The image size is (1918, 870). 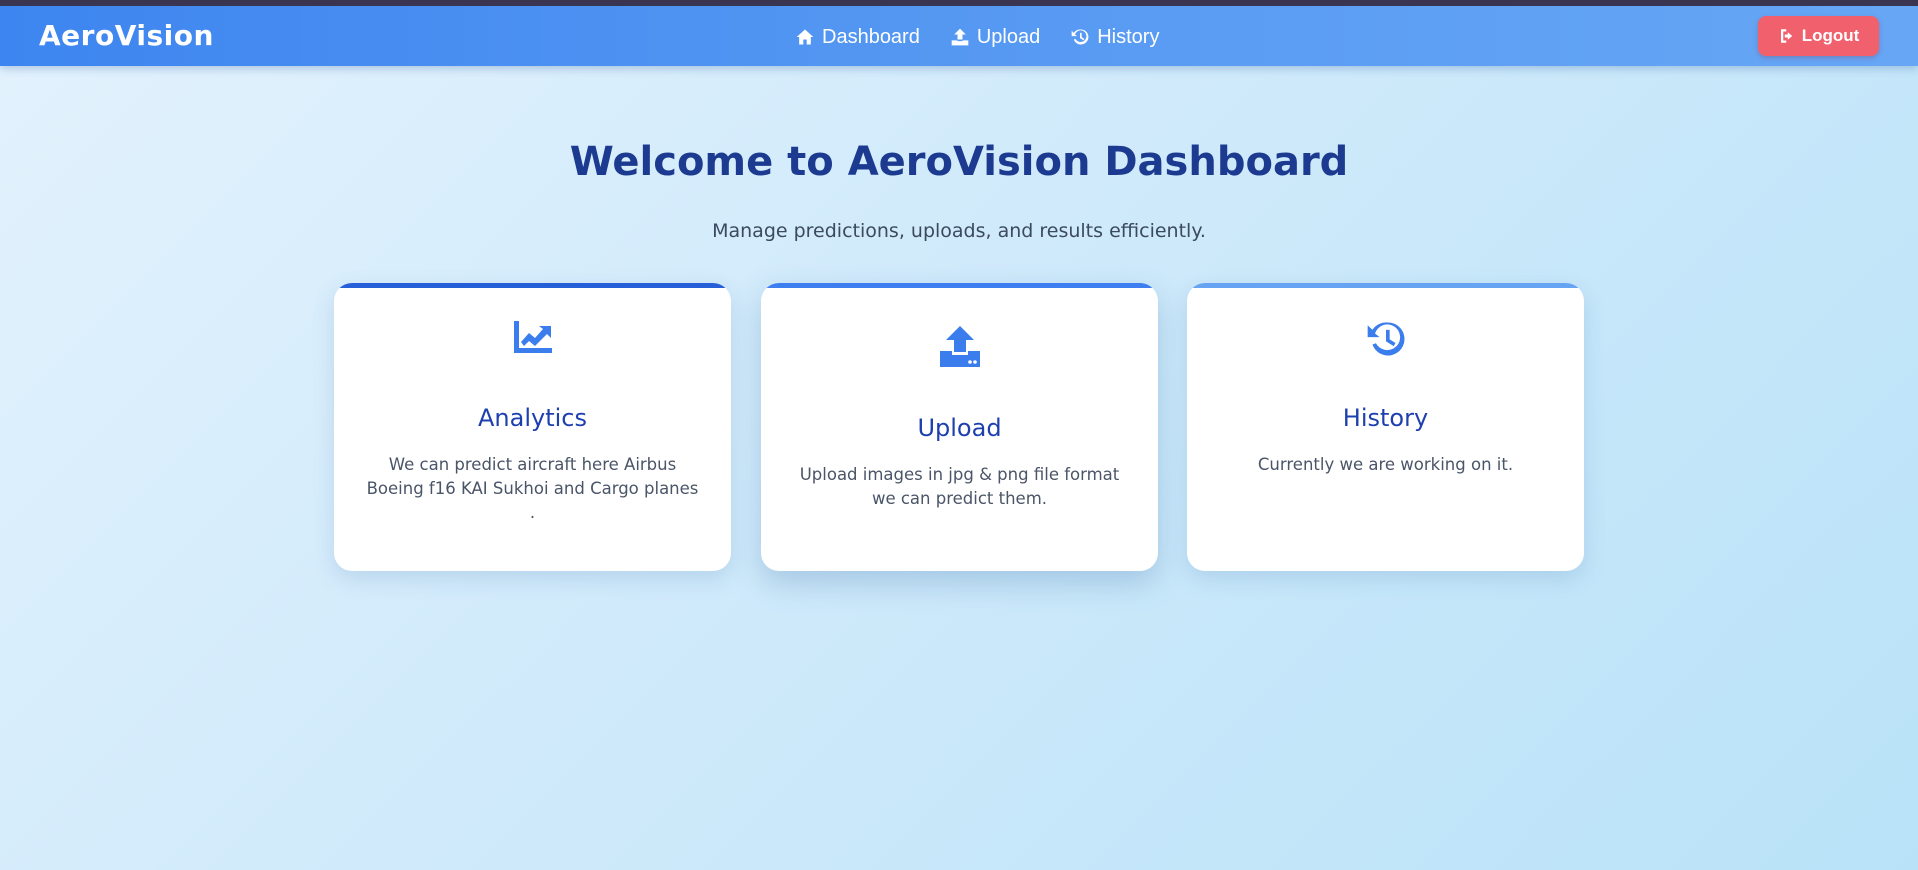 What do you see at coordinates (126, 36) in the screenshot?
I see `brand-logo: AeroVision` at bounding box center [126, 36].